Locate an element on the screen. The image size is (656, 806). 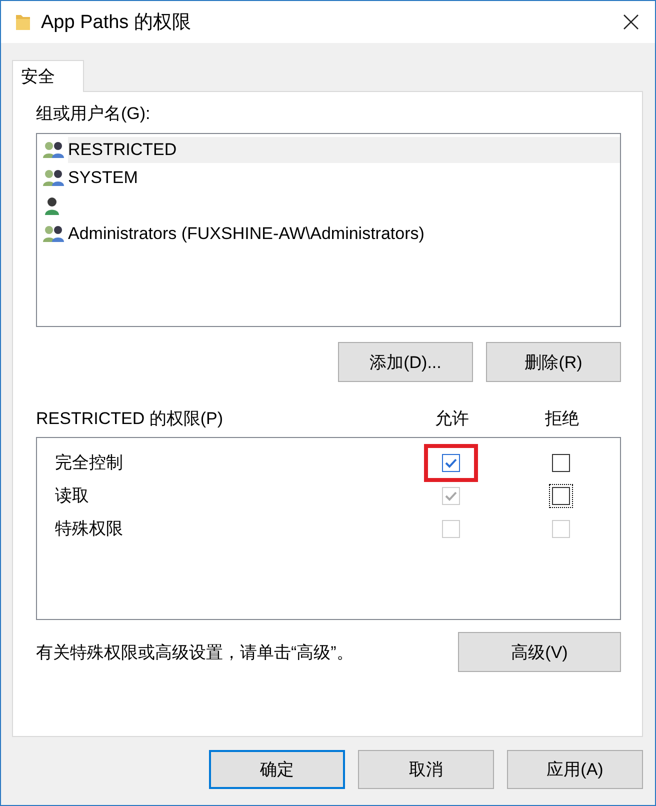
security-tab: 安全 is located at coordinates (48, 76).